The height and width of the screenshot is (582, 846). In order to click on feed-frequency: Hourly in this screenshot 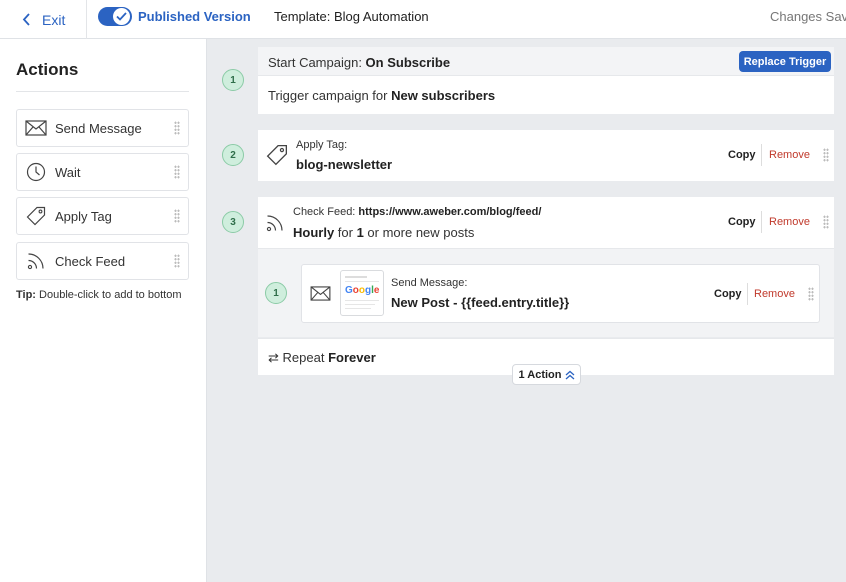, I will do `click(314, 232)`.